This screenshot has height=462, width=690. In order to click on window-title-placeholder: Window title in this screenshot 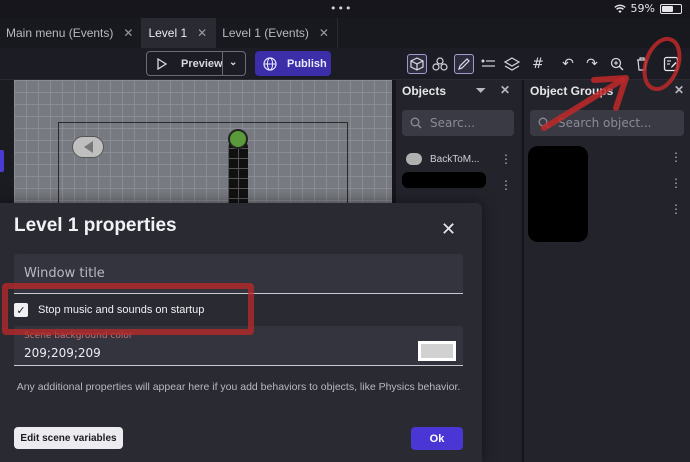, I will do `click(64, 273)`.